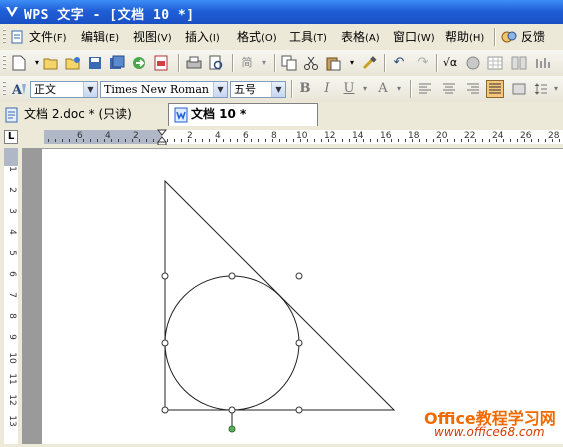 The height and width of the screenshot is (447, 563). Describe the element at coordinates (12, 358) in the screenshot. I see `ruler-tick-label: 10` at that location.